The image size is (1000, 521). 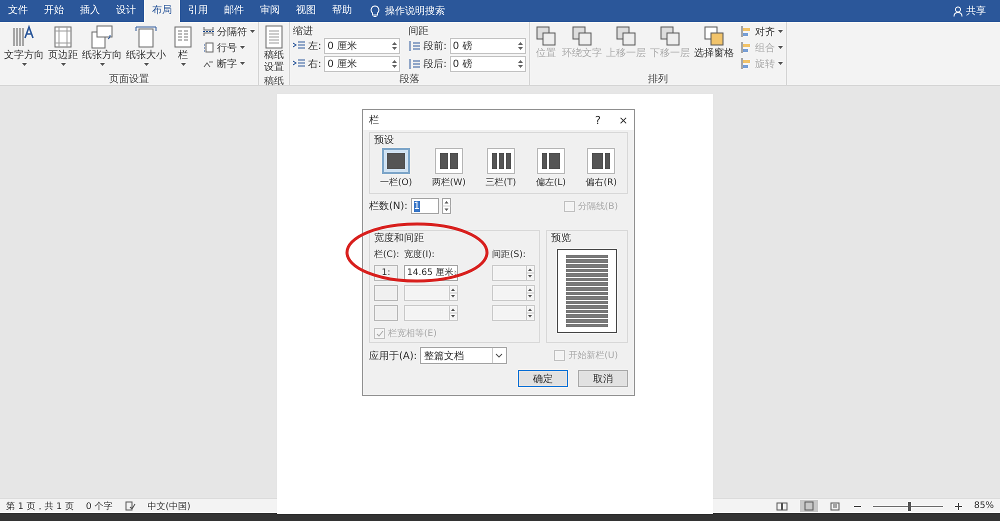 I want to click on ribbon-button: 对齐, so click(x=761, y=31).